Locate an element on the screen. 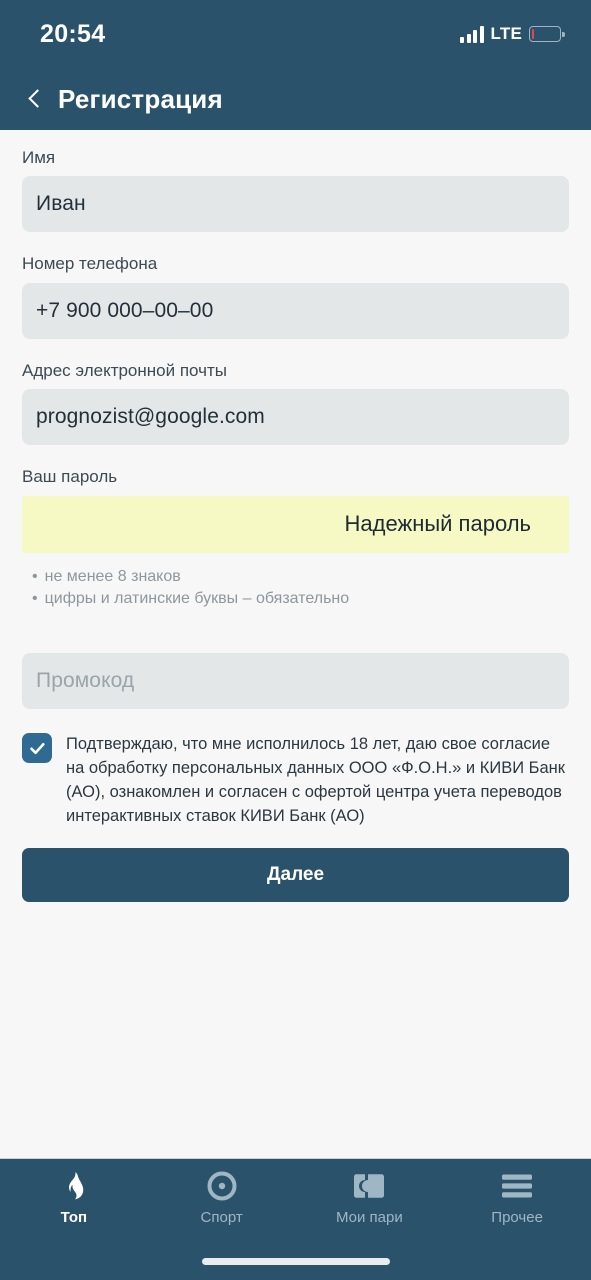 This screenshot has height=1280, width=591. status-bar: 20:54 LTE is located at coordinates (295, 34).